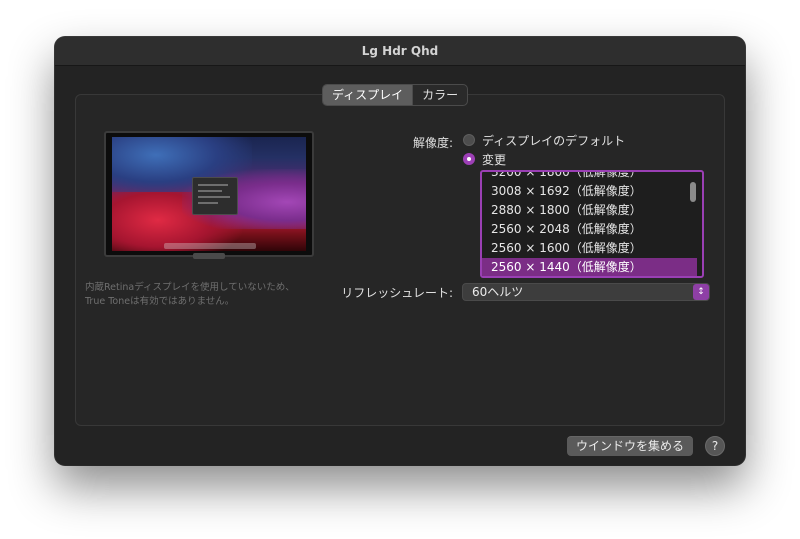 The height and width of the screenshot is (539, 800). What do you see at coordinates (589, 248) in the screenshot?
I see `resolution-item: 2560 × 1600（低解像度）` at bounding box center [589, 248].